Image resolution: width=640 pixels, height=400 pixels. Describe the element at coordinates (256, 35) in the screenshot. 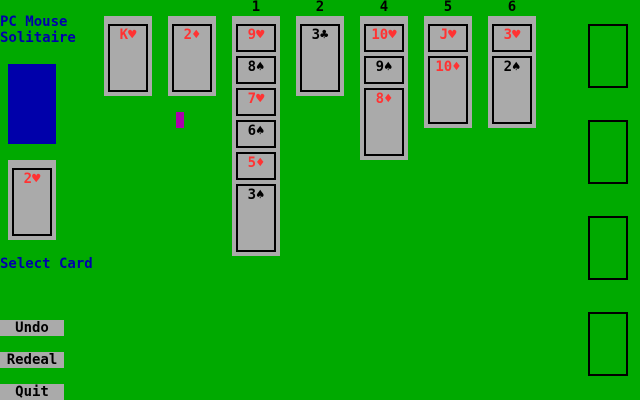

I see `card-label: 9♥` at that location.